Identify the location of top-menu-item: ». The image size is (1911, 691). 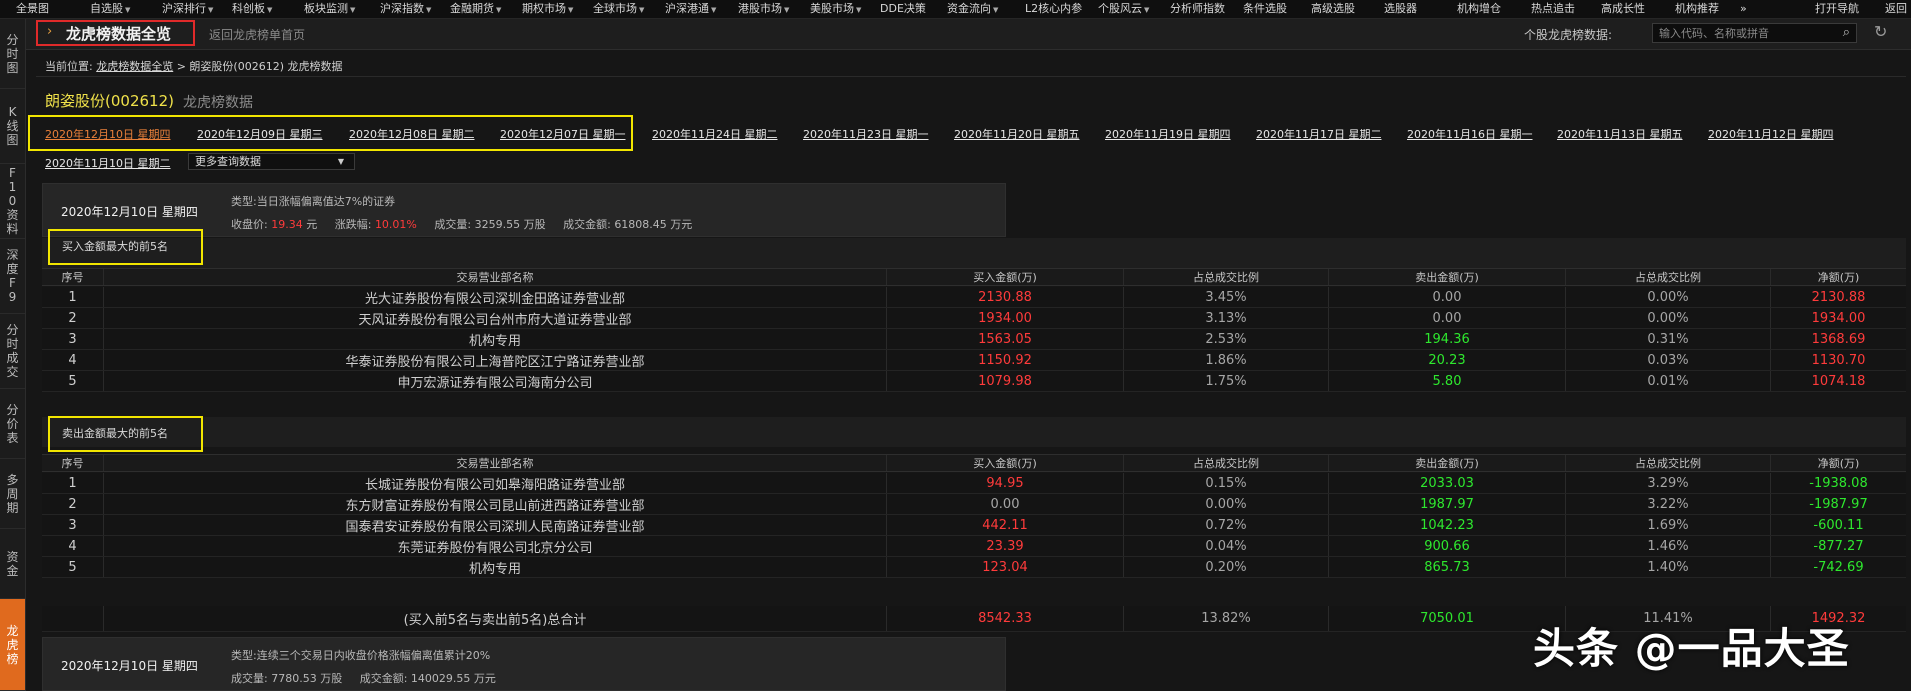
(1743, 9).